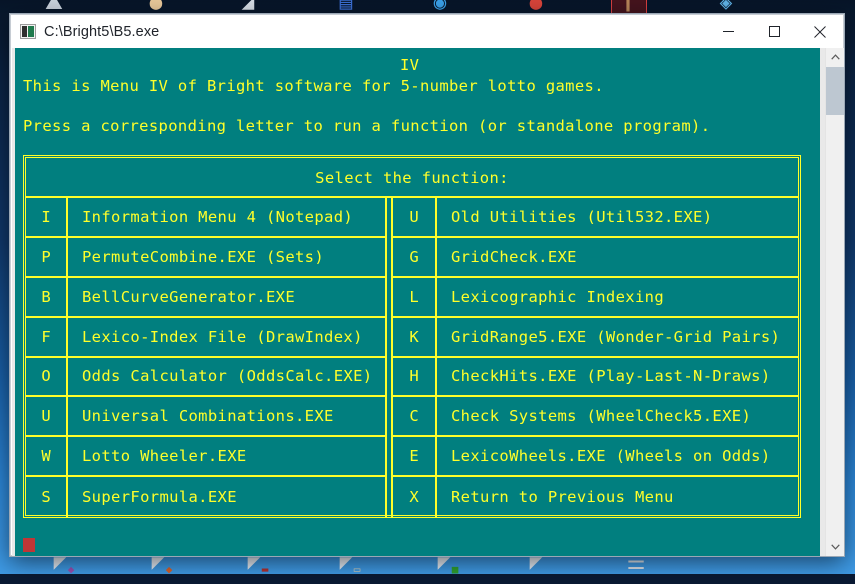 This screenshot has width=855, height=584. Describe the element at coordinates (611, 456) in the screenshot. I see `menu-item-label: LexicoWheels.EXE (Wheels on Odds)` at that location.